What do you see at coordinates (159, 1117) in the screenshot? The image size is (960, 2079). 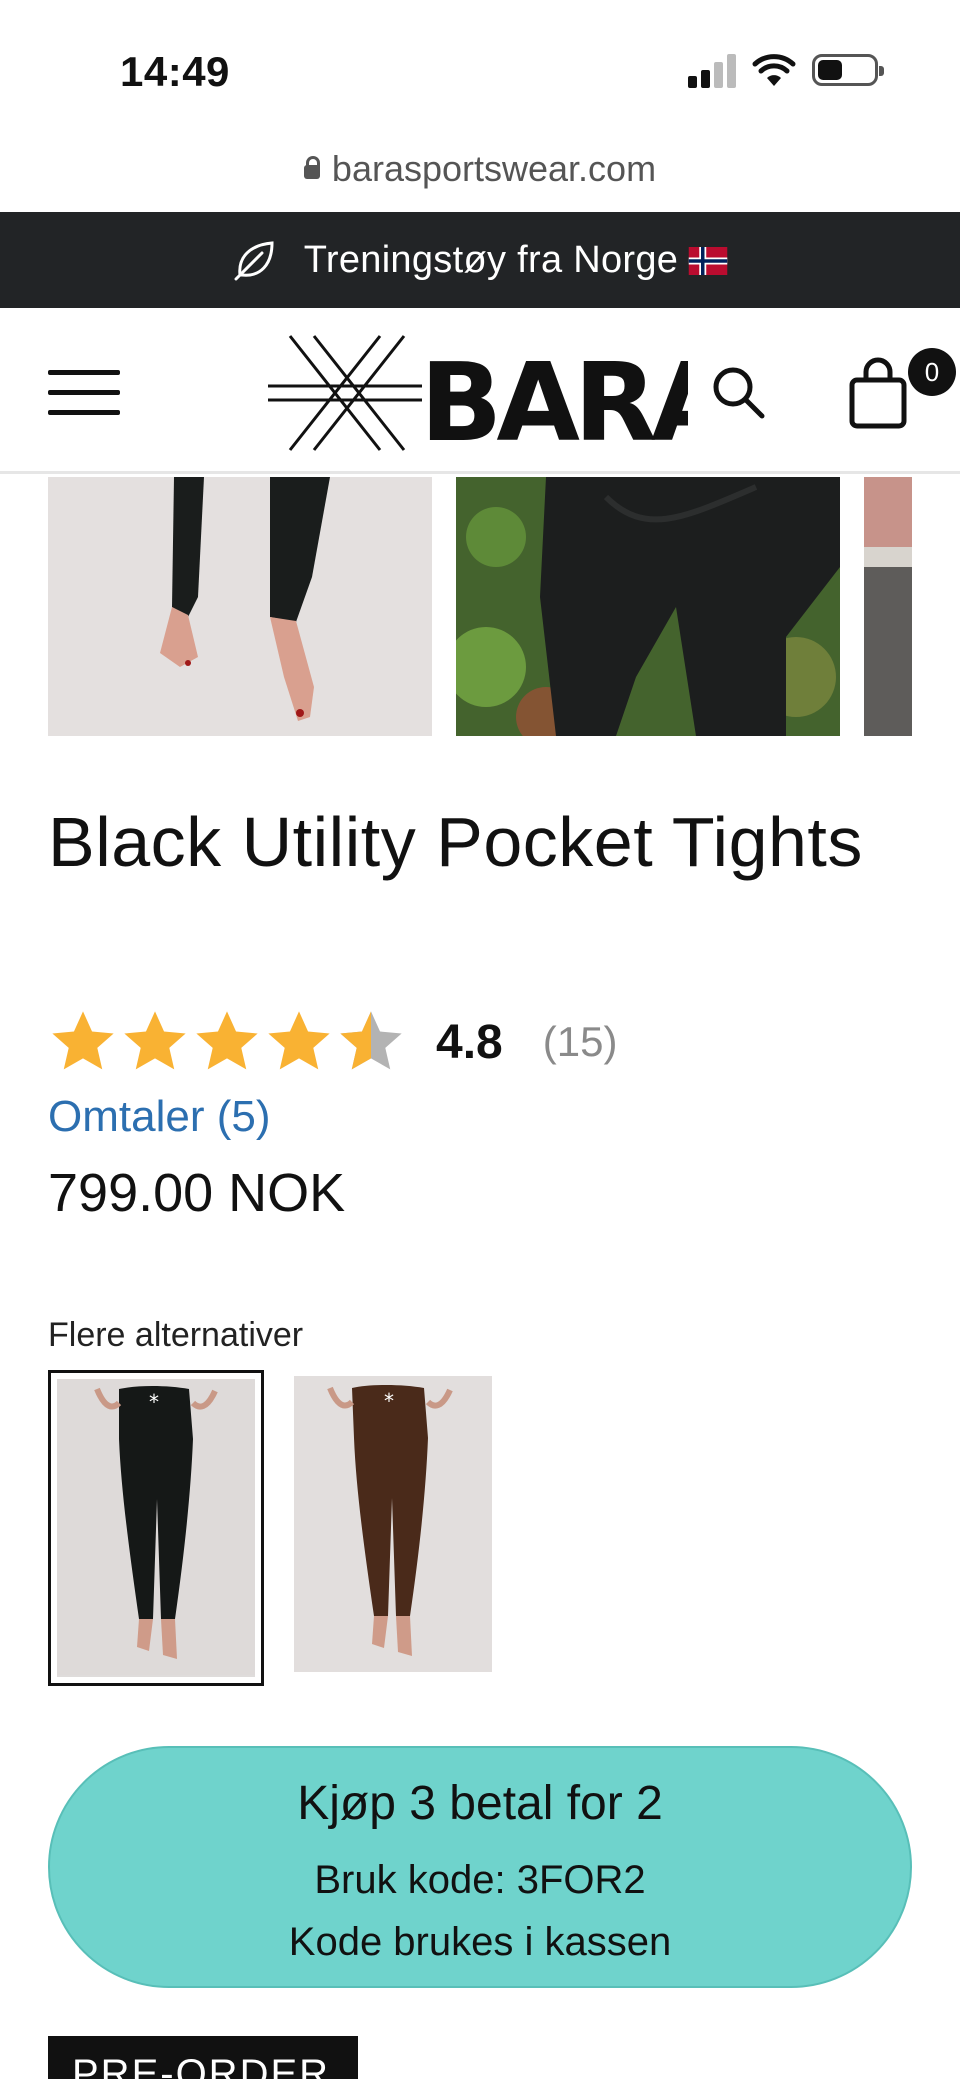 I see `reviews-link: Omtaler (5)` at bounding box center [159, 1117].